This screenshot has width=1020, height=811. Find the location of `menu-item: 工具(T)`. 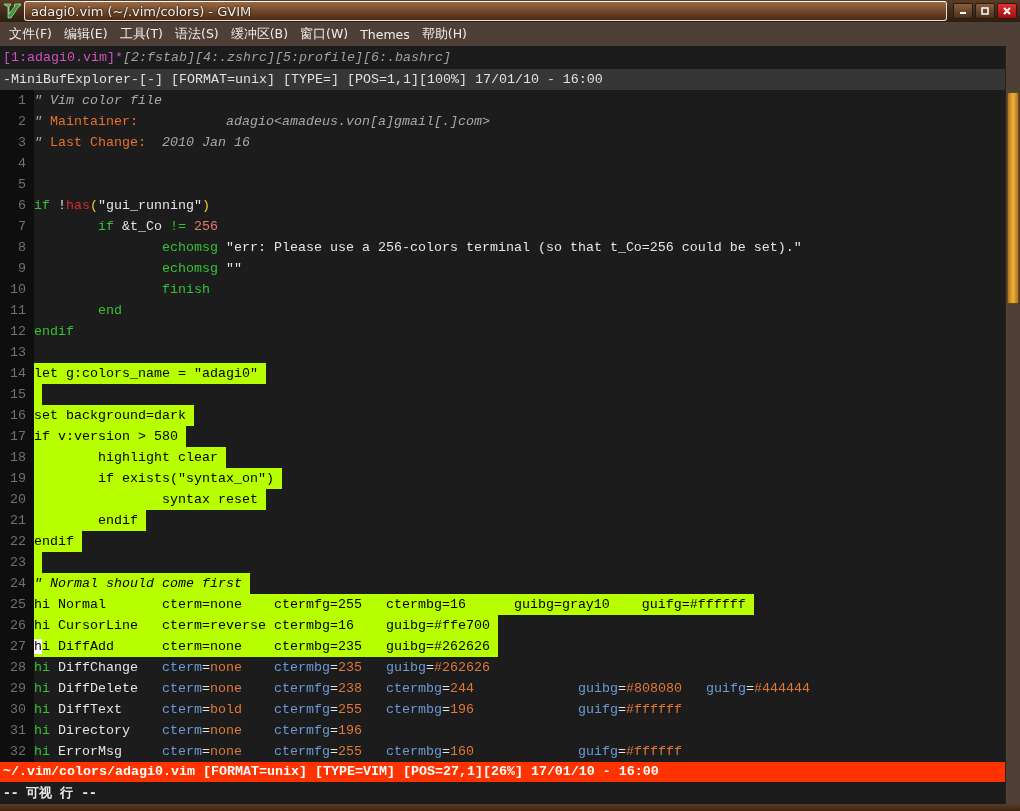

menu-item: 工具(T) is located at coordinates (141, 34).